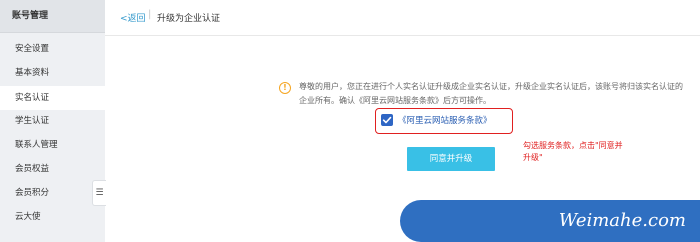 The height and width of the screenshot is (242, 700). Describe the element at coordinates (573, 151) in the screenshot. I see `instruction-hint: 勾选服务条款，点击"同意并升级"` at that location.